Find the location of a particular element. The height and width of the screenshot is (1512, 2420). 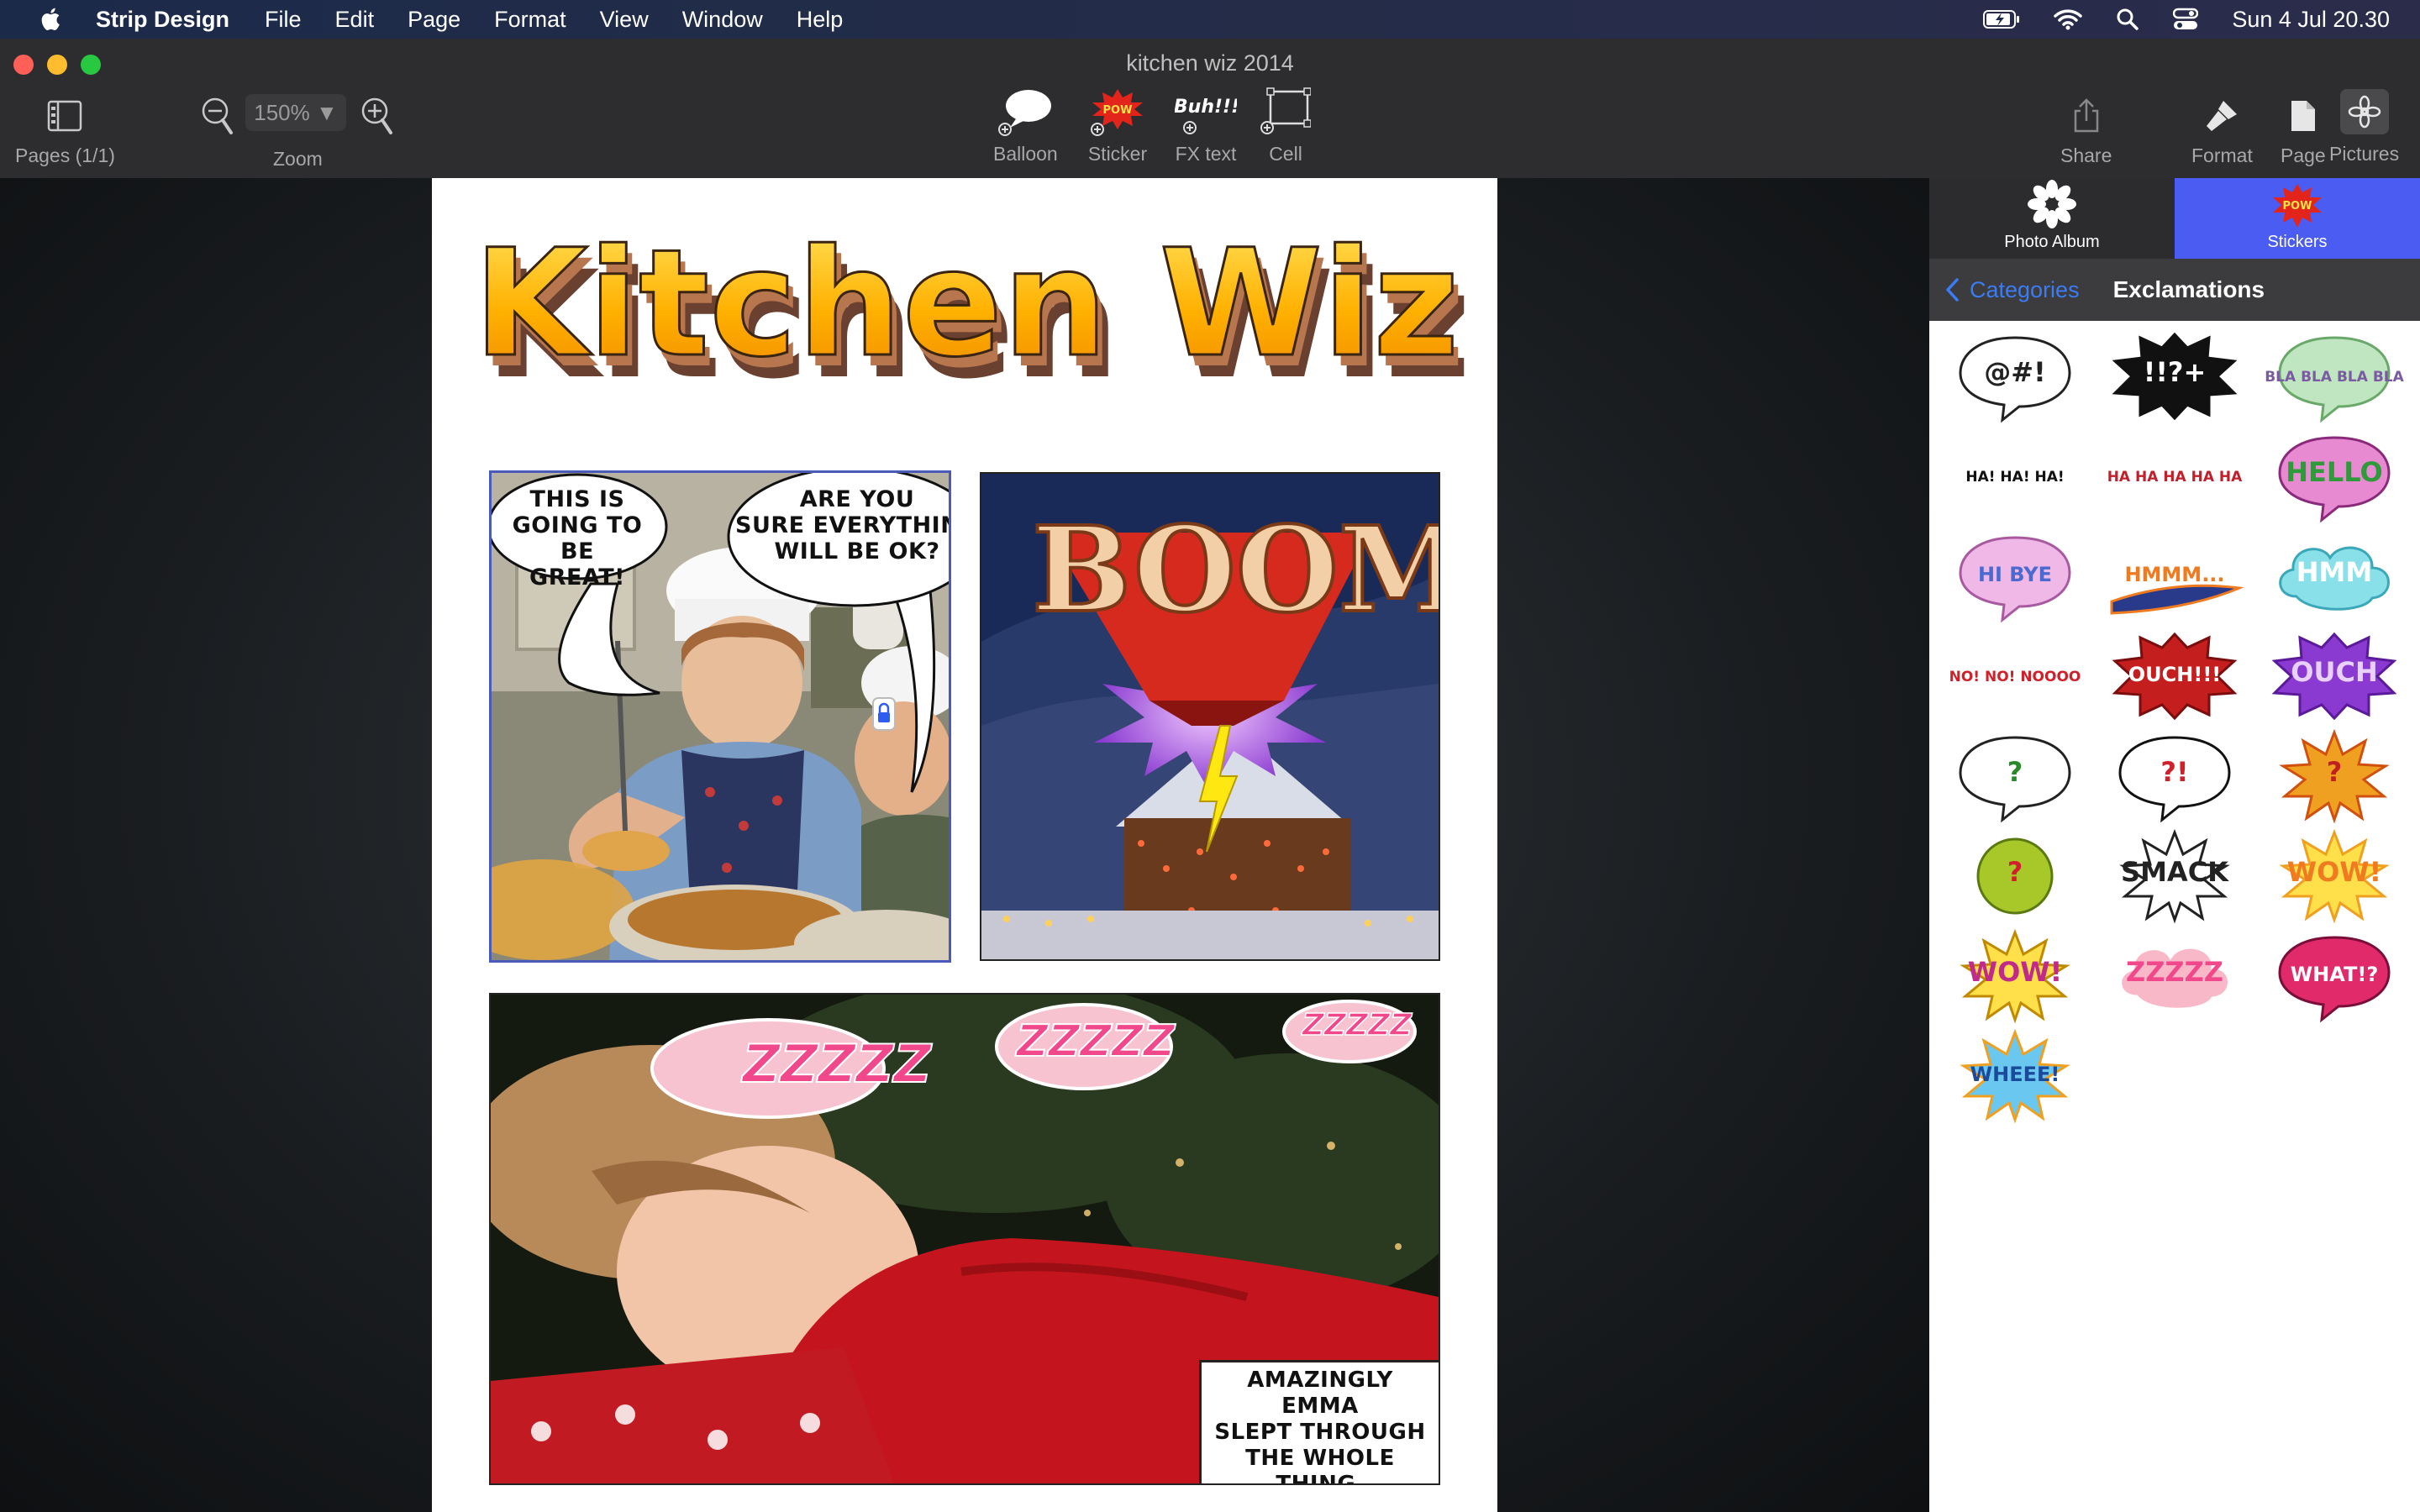

sticker-item: ?! is located at coordinates (2174, 775).